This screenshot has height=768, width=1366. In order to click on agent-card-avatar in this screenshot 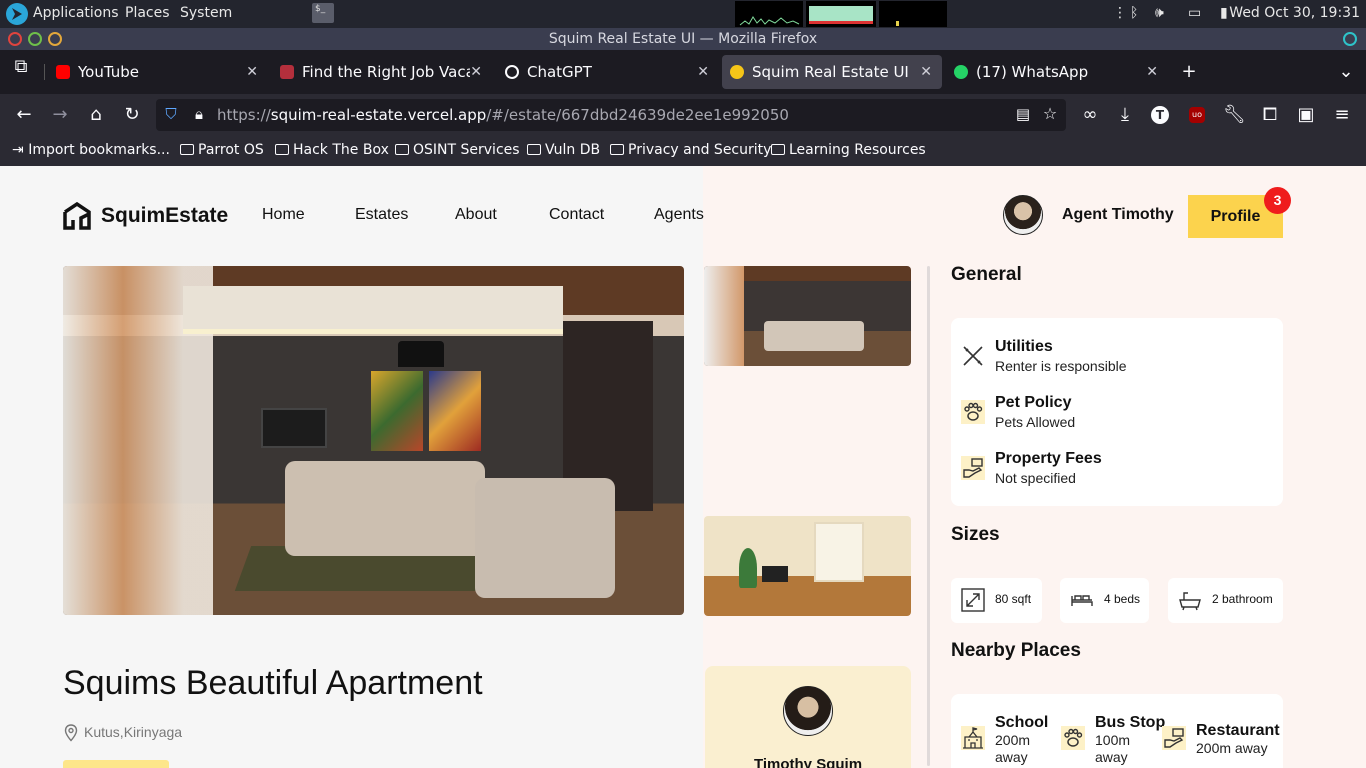, I will do `click(808, 711)`.